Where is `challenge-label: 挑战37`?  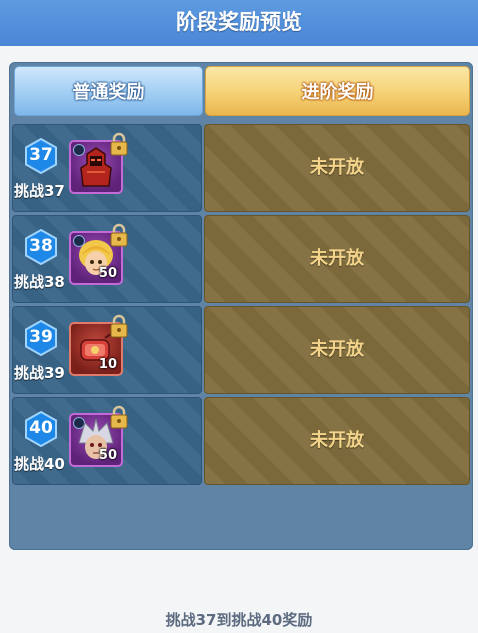 challenge-label: 挑战37 is located at coordinates (39, 191).